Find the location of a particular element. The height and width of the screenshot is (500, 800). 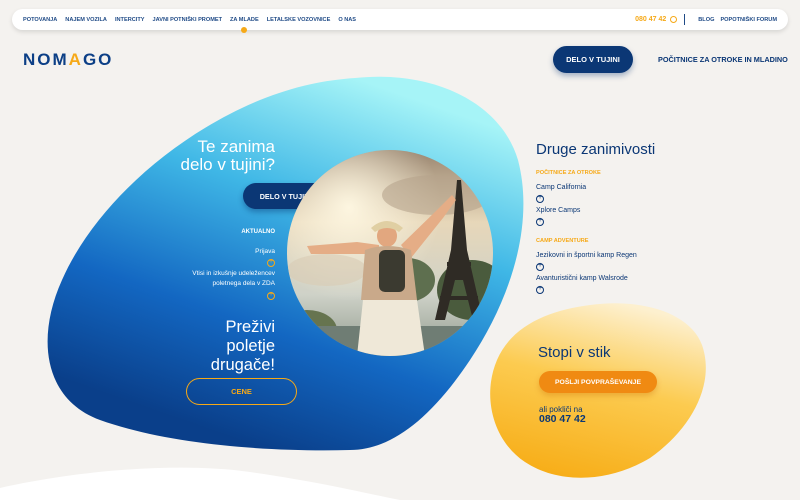

slogan-line3: drugače! is located at coordinates (242, 365).